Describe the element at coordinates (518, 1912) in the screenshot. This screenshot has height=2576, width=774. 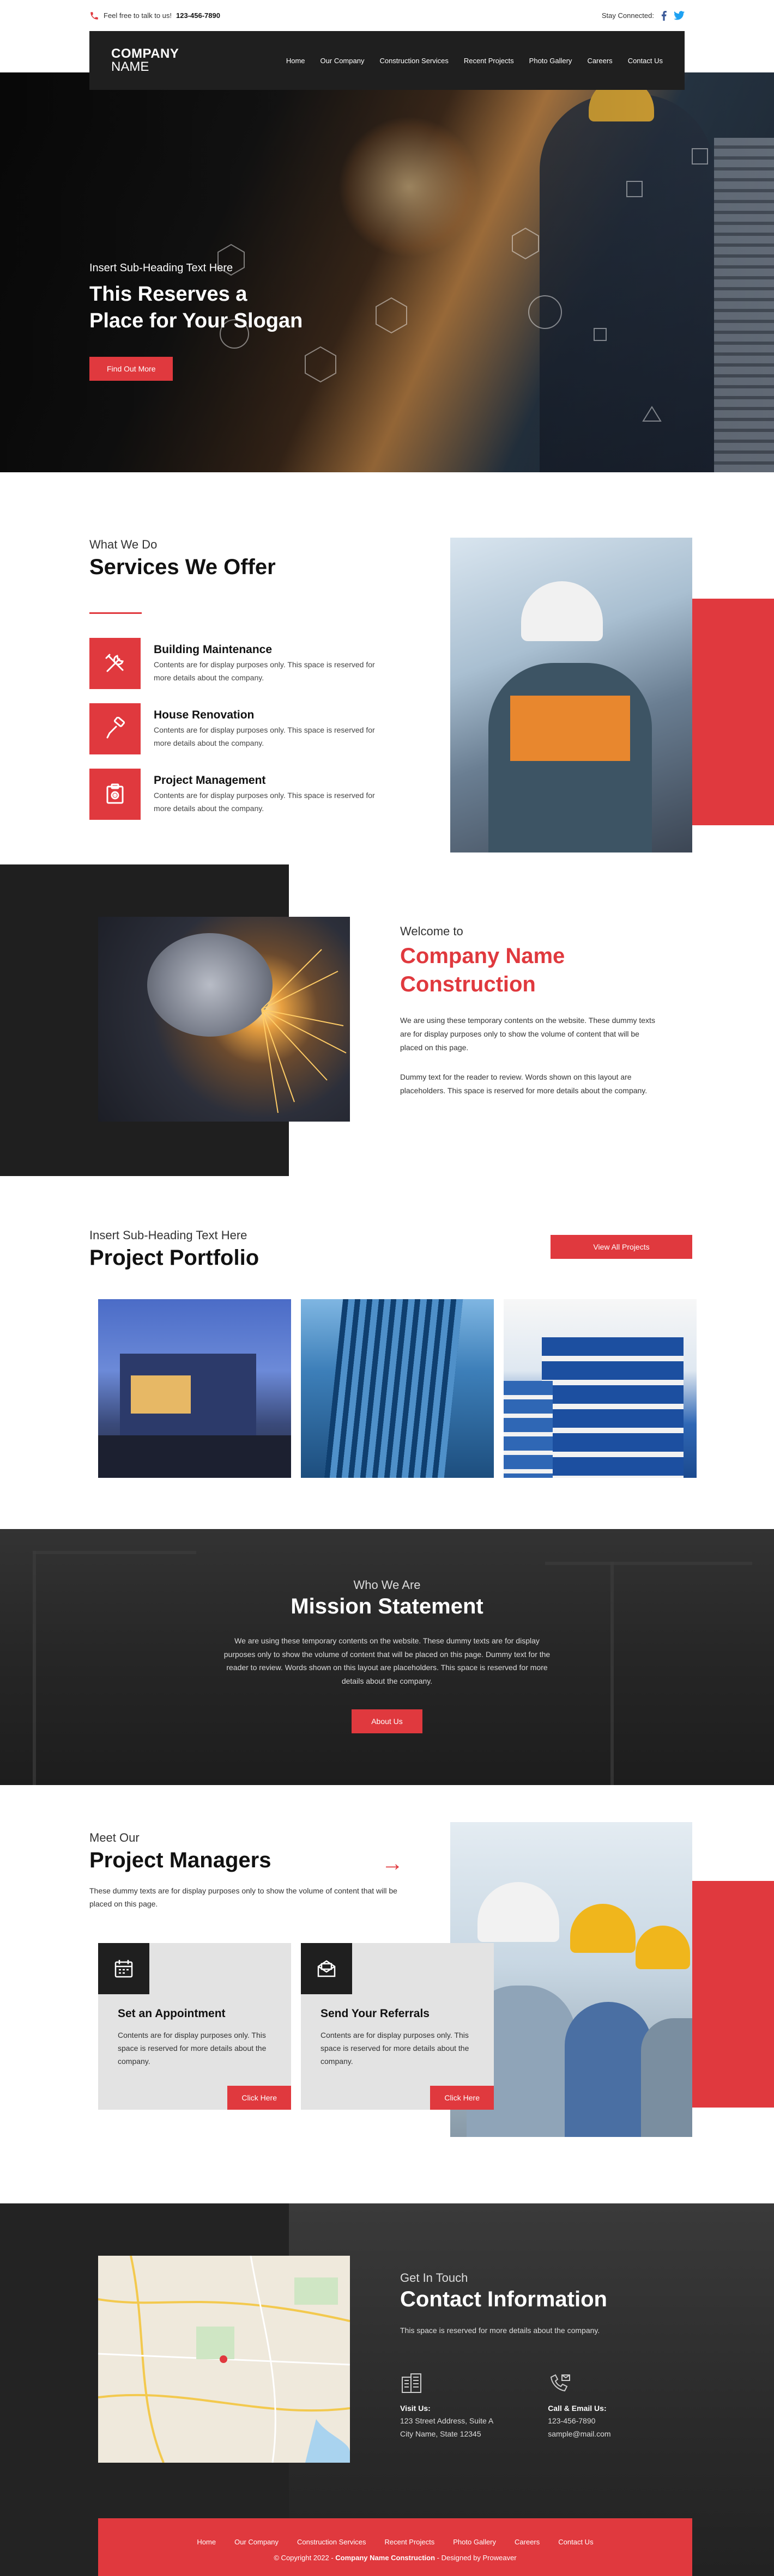
I see `photo-helmet-white` at that location.